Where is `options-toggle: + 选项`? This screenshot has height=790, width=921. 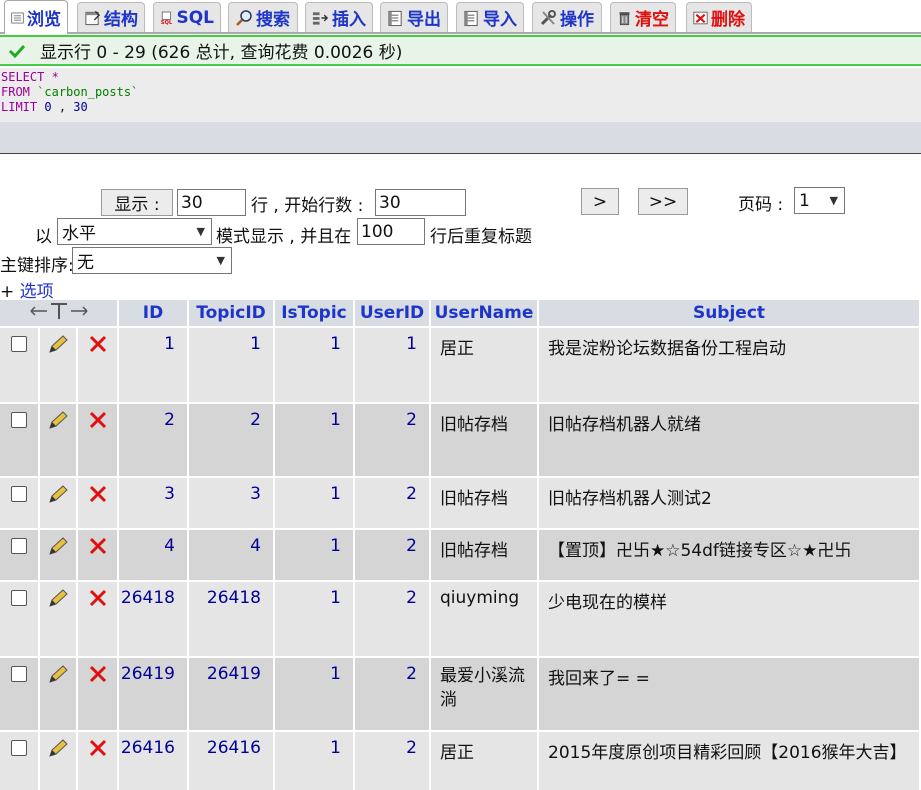
options-toggle: + 选项 is located at coordinates (27, 289).